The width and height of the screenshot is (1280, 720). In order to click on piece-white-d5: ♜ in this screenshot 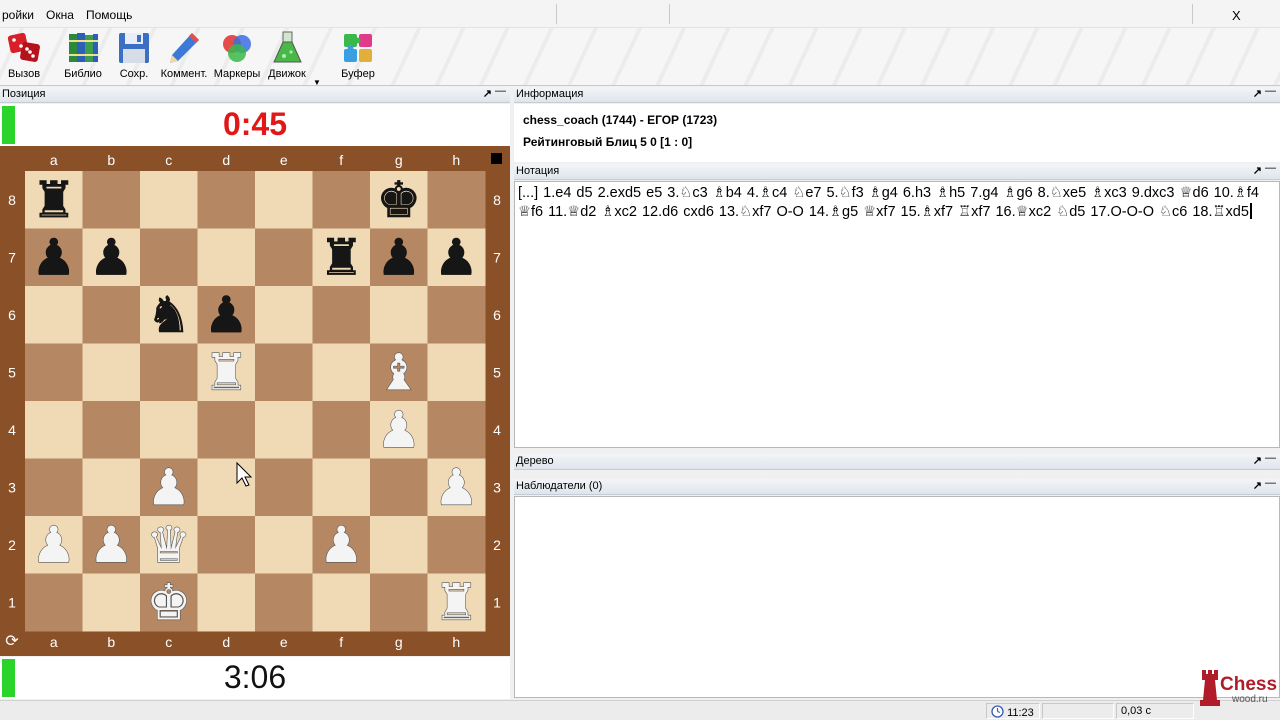, I will do `click(226, 372)`.